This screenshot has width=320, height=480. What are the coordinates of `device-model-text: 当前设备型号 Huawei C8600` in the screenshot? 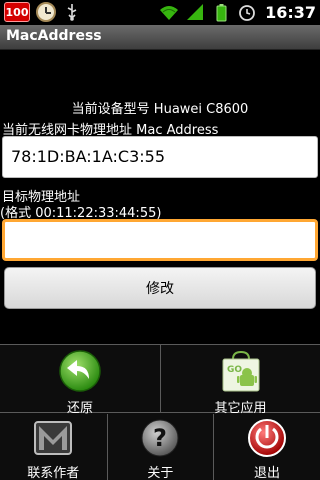 It's located at (160, 109).